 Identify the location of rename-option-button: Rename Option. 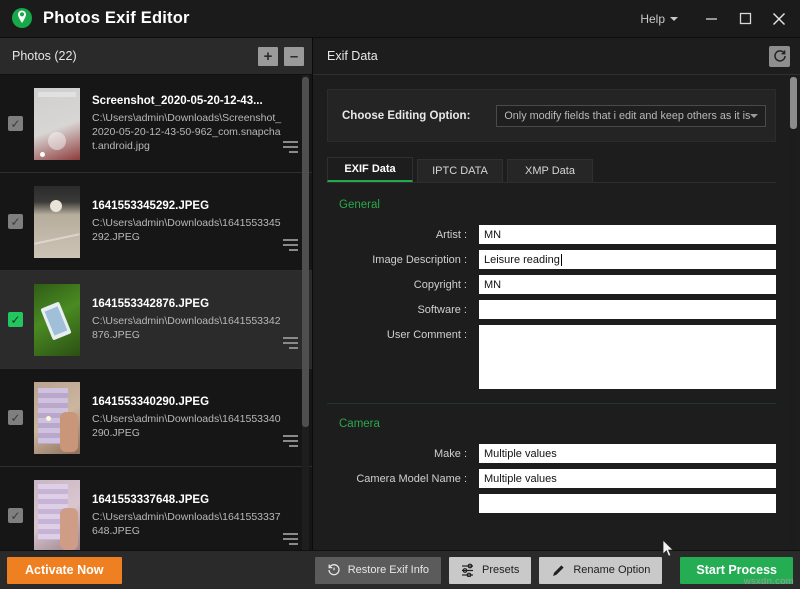
(601, 570).